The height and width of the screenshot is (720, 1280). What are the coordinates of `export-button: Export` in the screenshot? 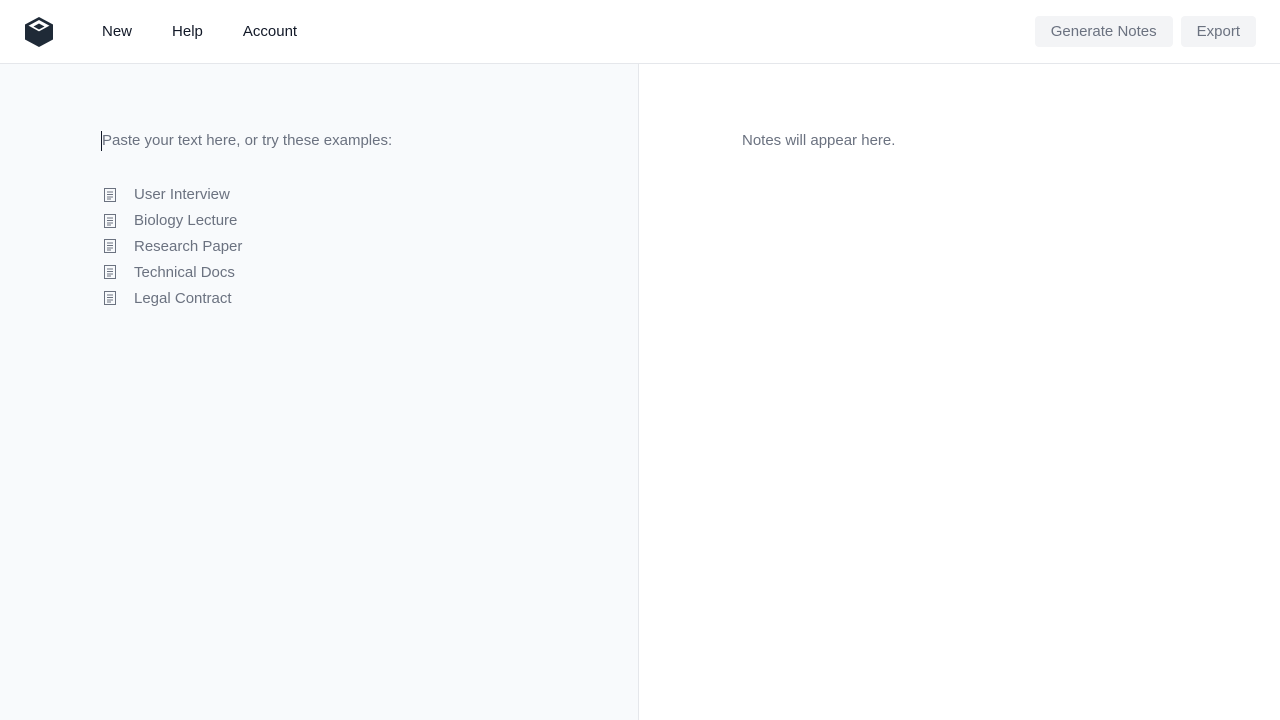 It's located at (1218, 31).